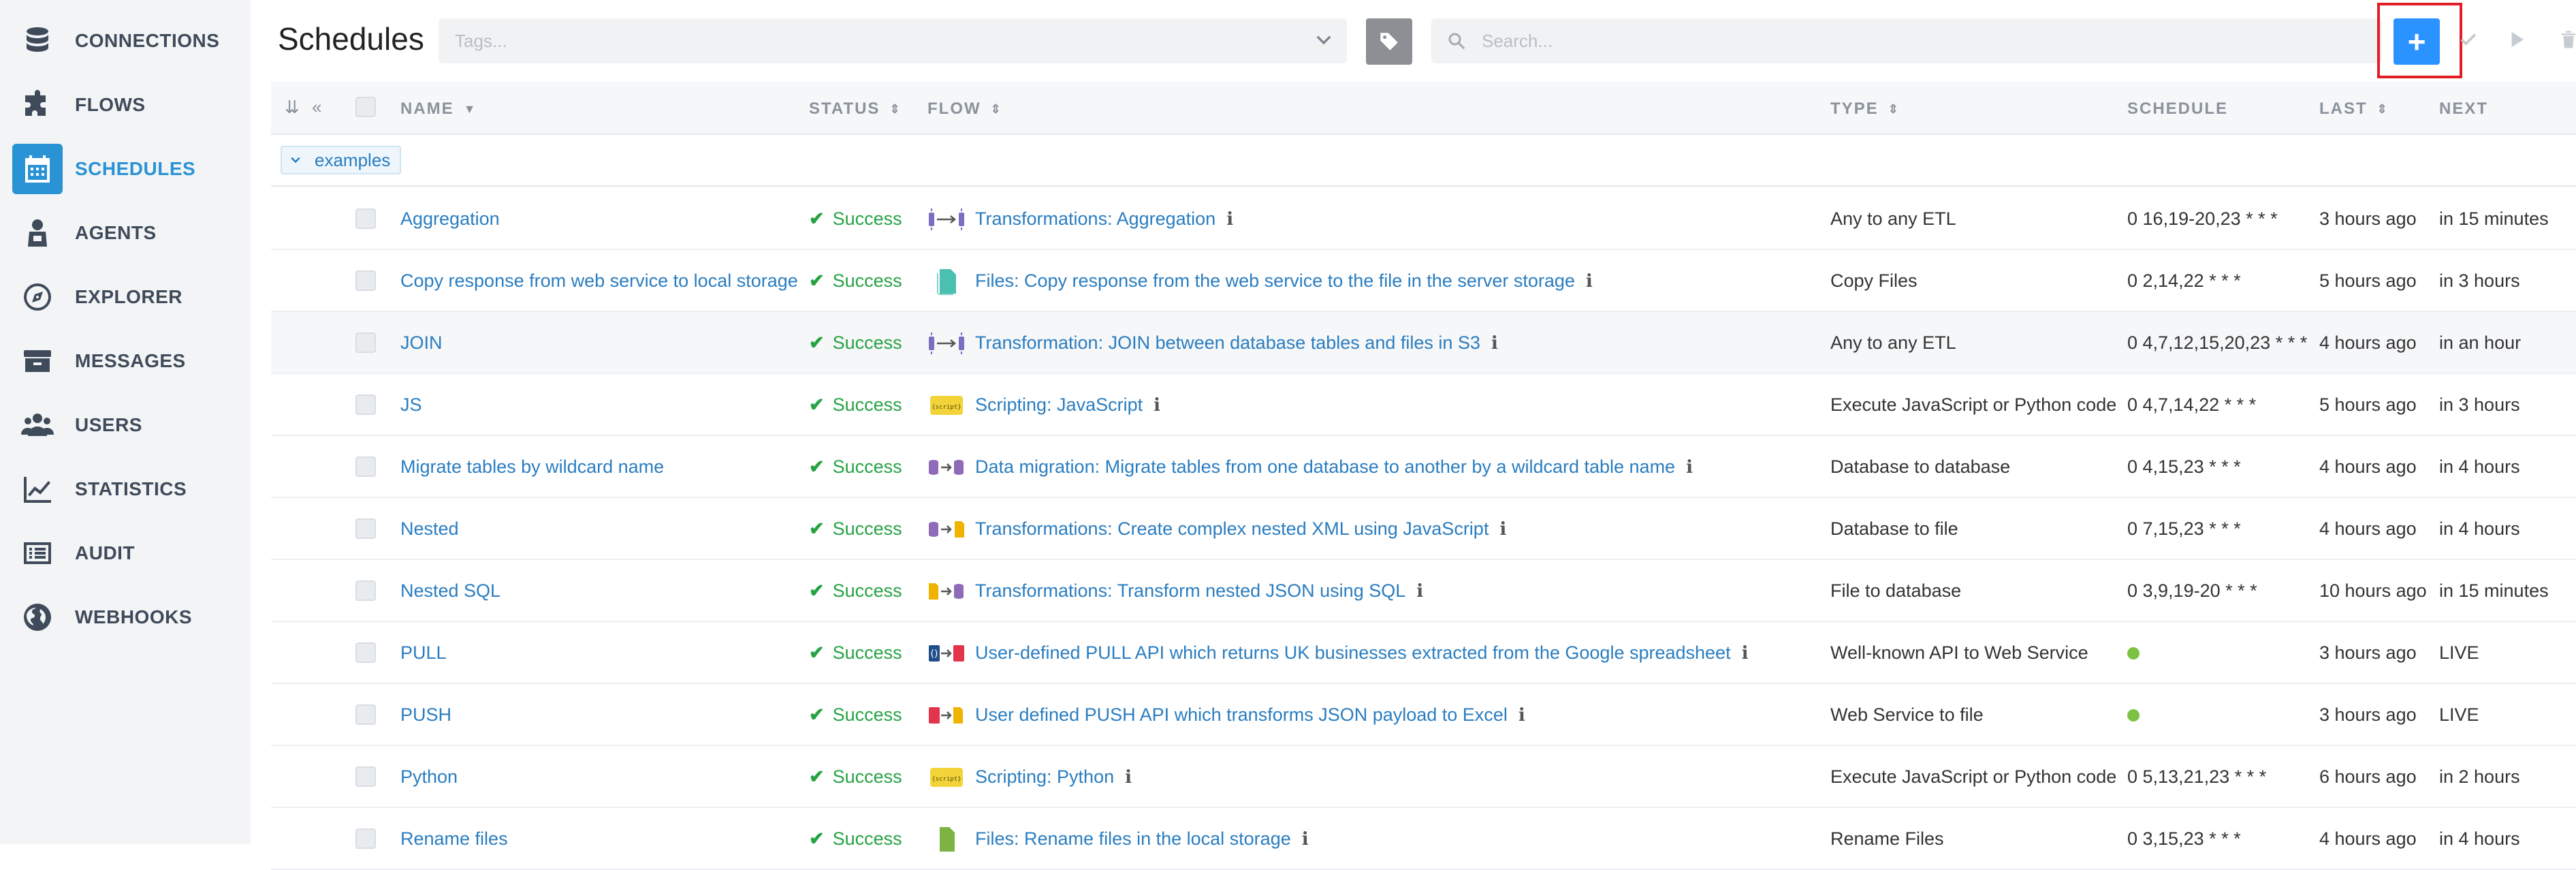 The image size is (2576, 870). Describe the element at coordinates (128, 105) in the screenshot. I see `sidebar-item-flows: FLOWS` at that location.